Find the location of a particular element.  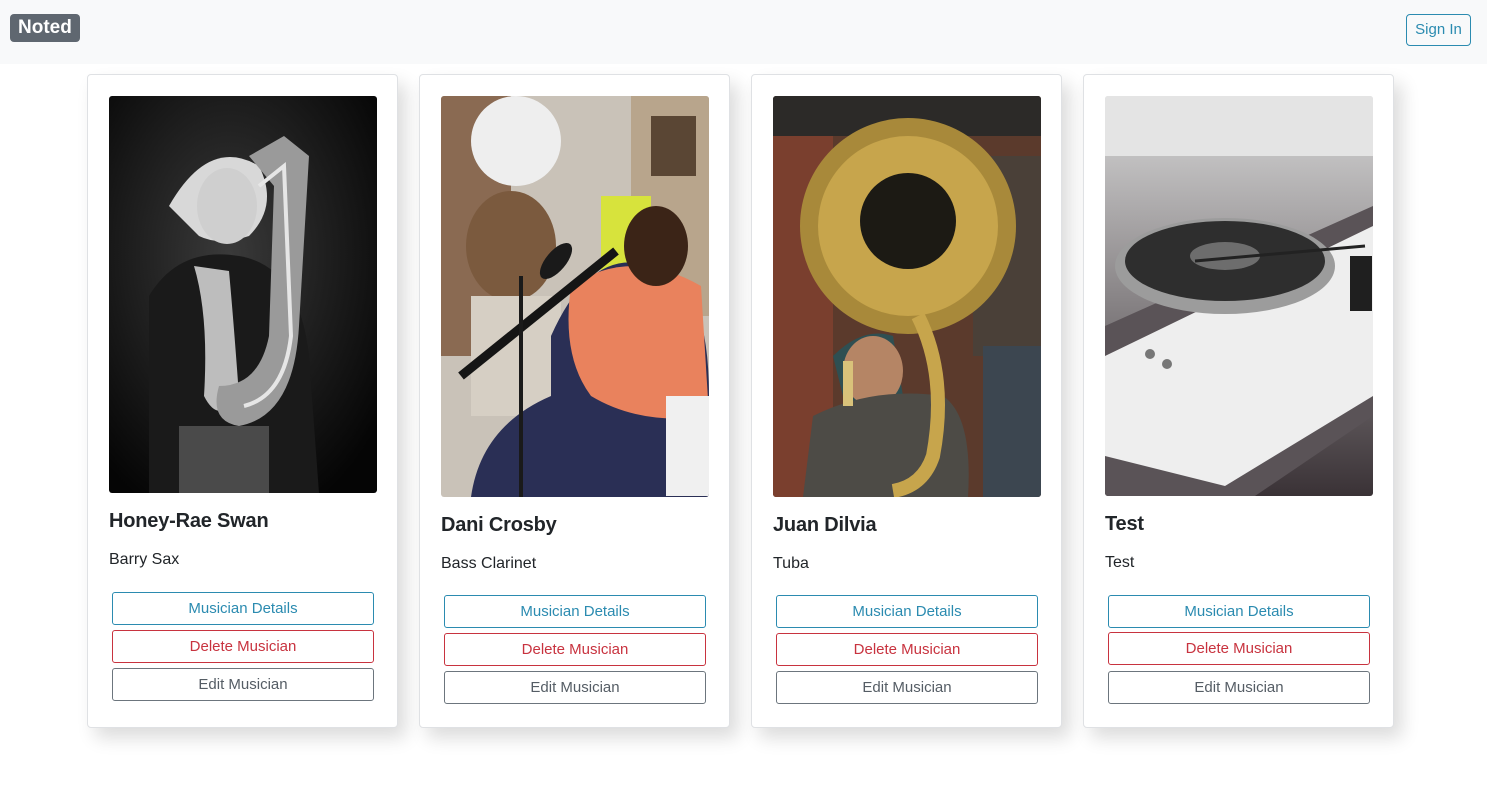

musician-instrument: Bass Clarinet is located at coordinates (489, 563).